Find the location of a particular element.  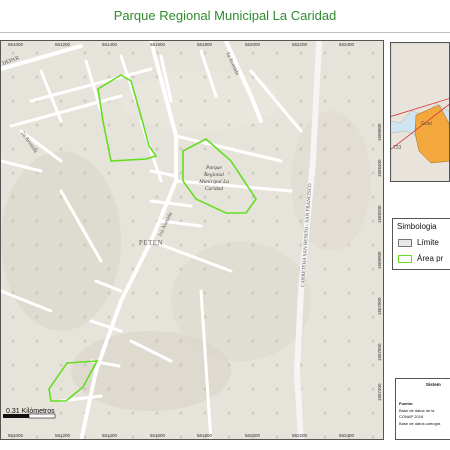

legend: Simbologia Límite Área pr is located at coordinates (421, 244).